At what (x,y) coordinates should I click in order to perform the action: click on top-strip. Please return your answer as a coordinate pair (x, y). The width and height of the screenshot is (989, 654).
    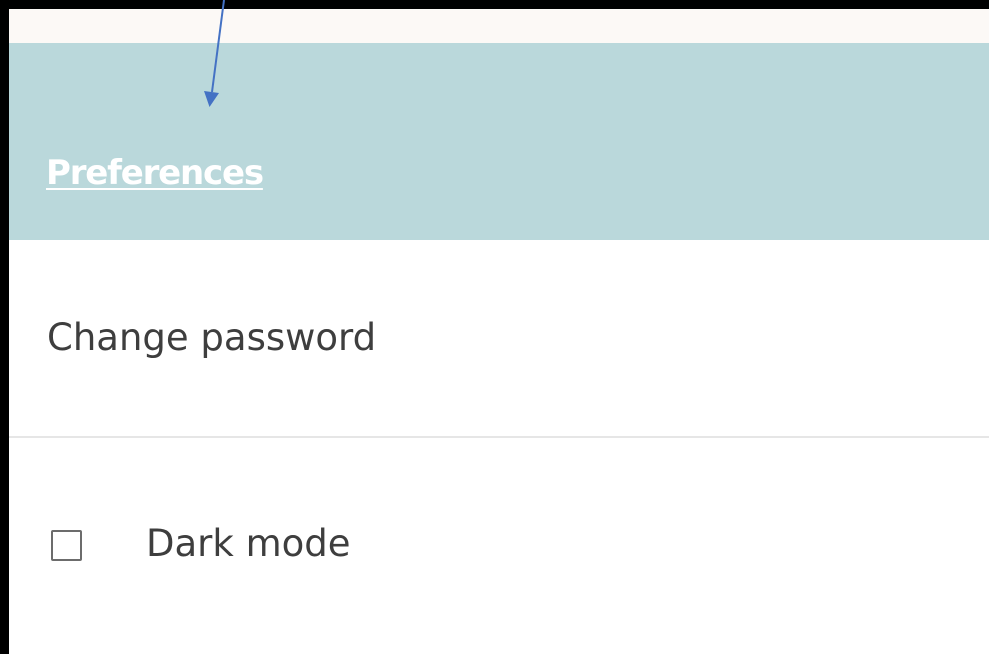
    Looking at the image, I should click on (499, 26).